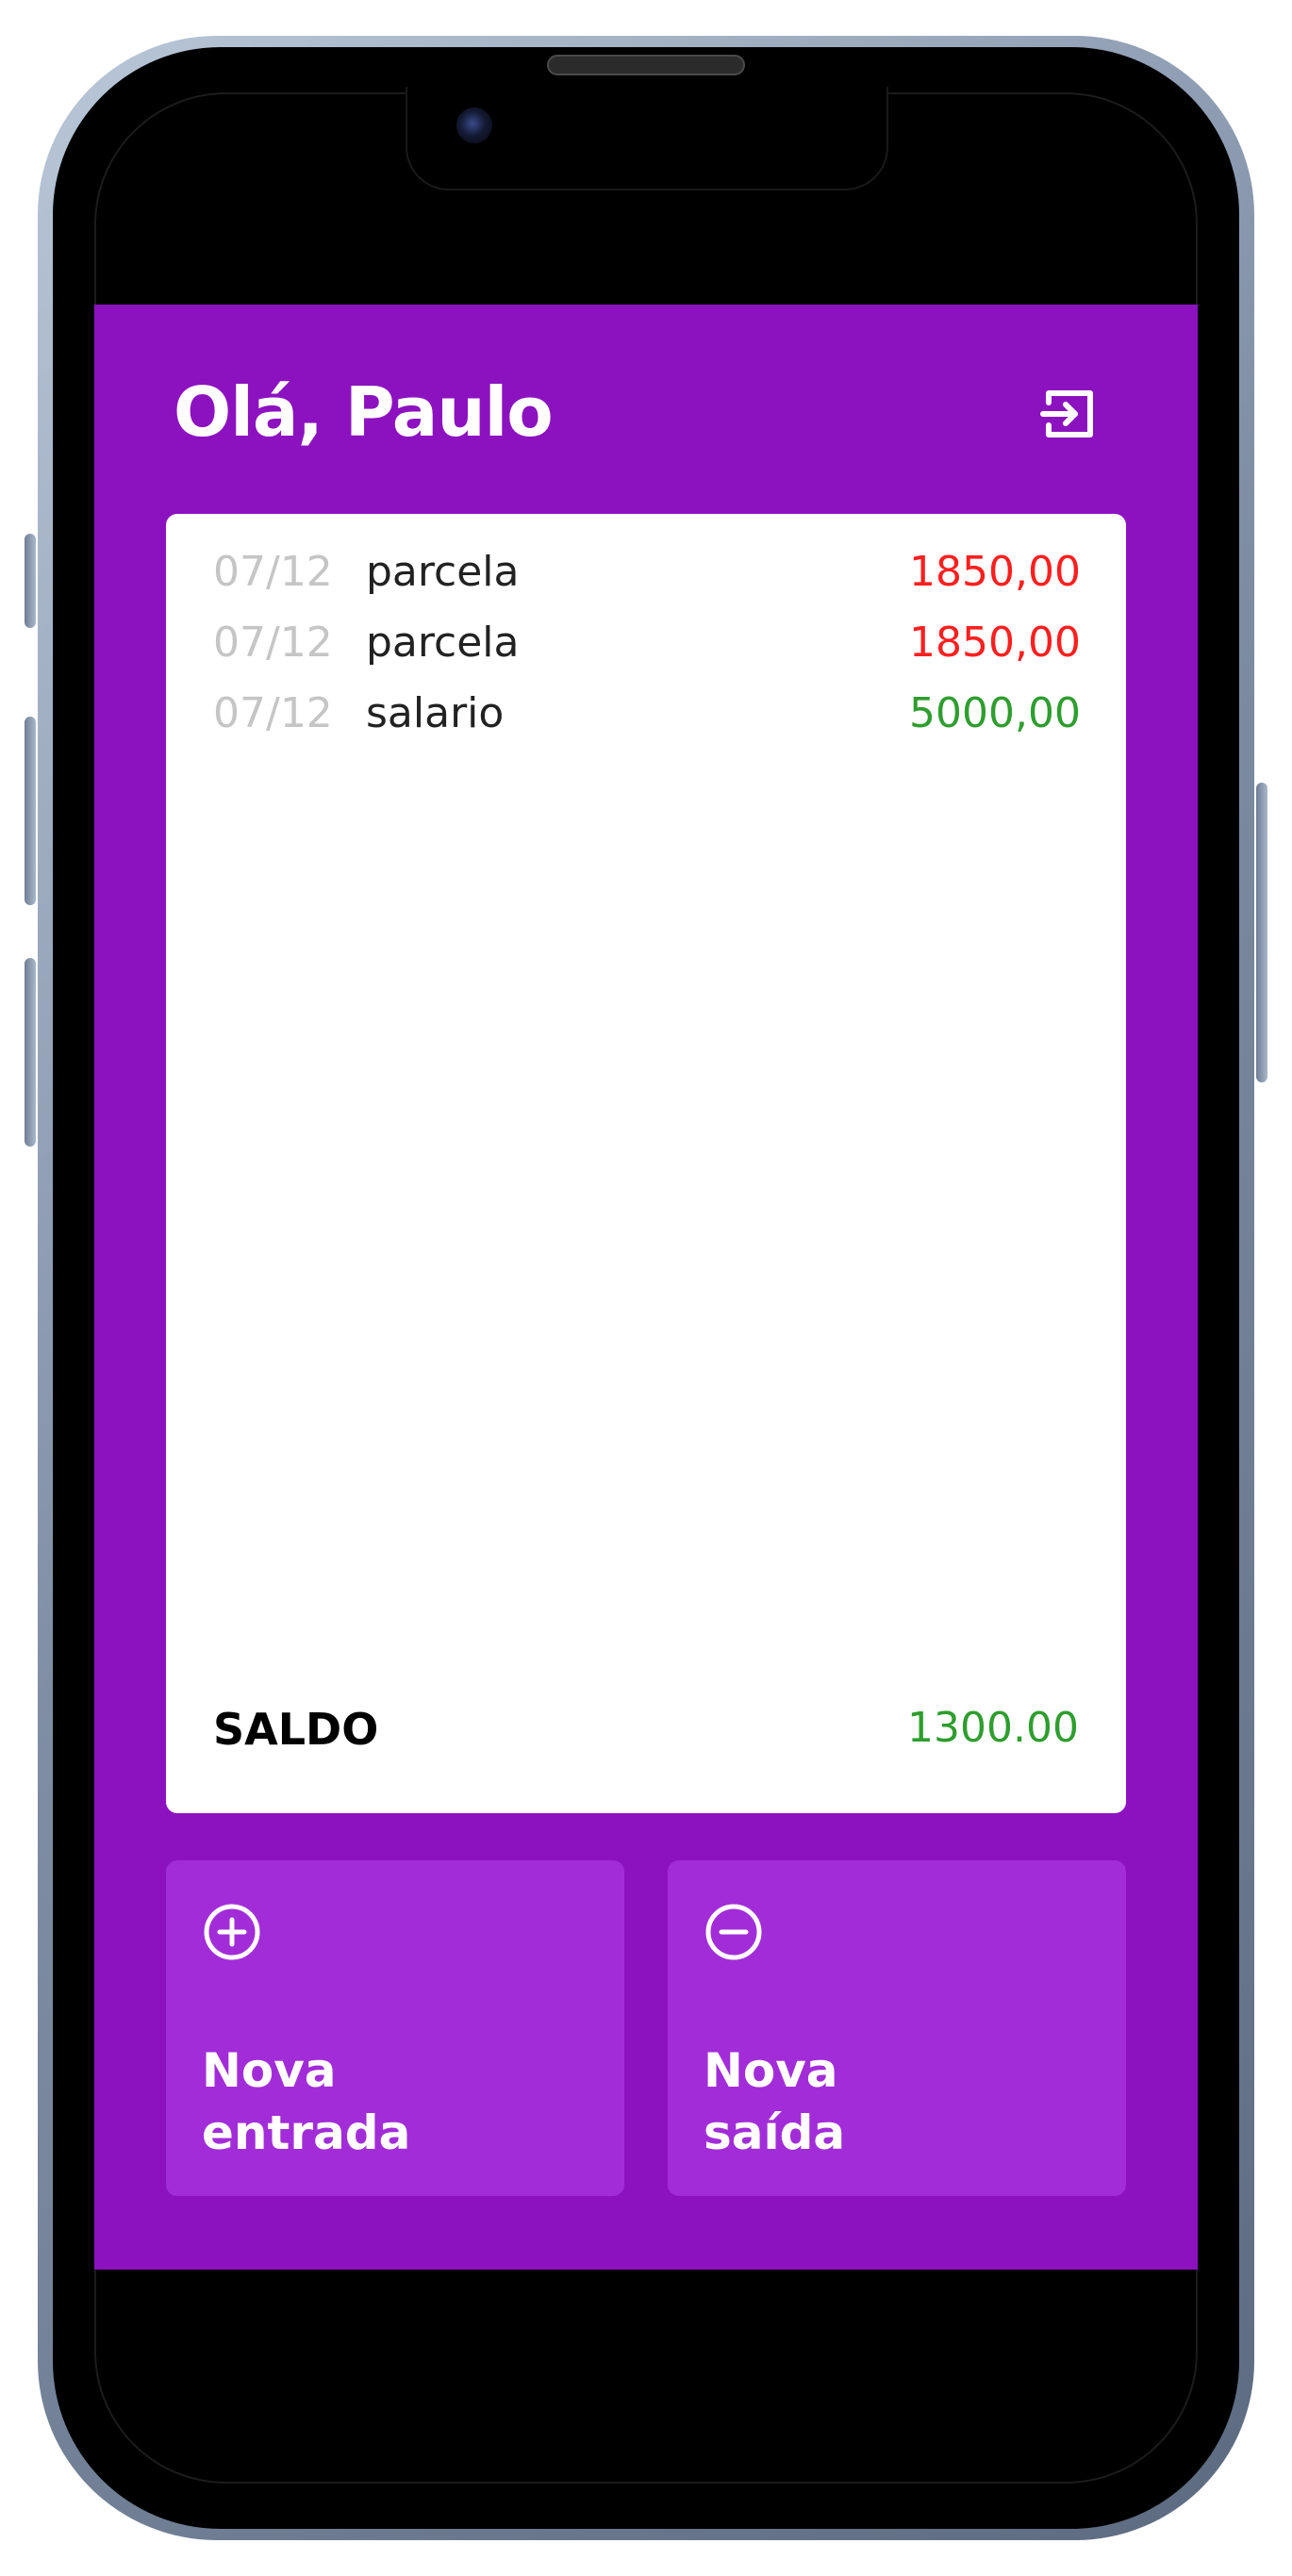 The width and height of the screenshot is (1292, 2576). What do you see at coordinates (646, 65) in the screenshot?
I see `speaker-grille` at bounding box center [646, 65].